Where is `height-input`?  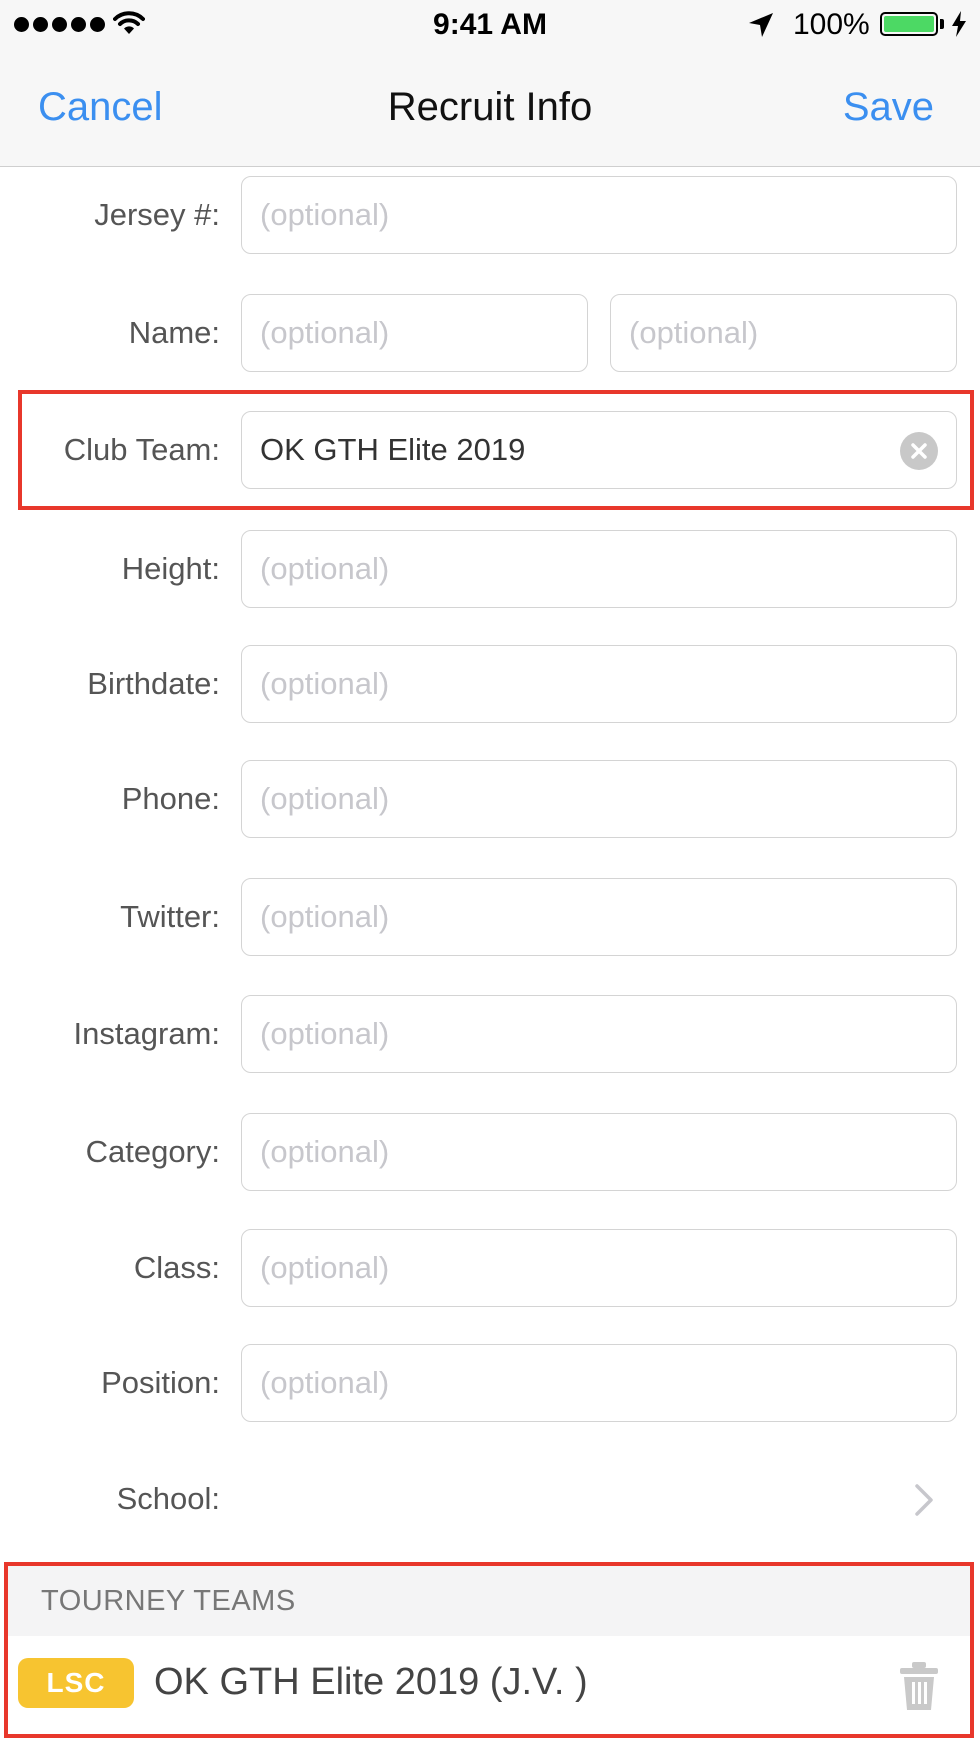
height-input is located at coordinates (582, 569).